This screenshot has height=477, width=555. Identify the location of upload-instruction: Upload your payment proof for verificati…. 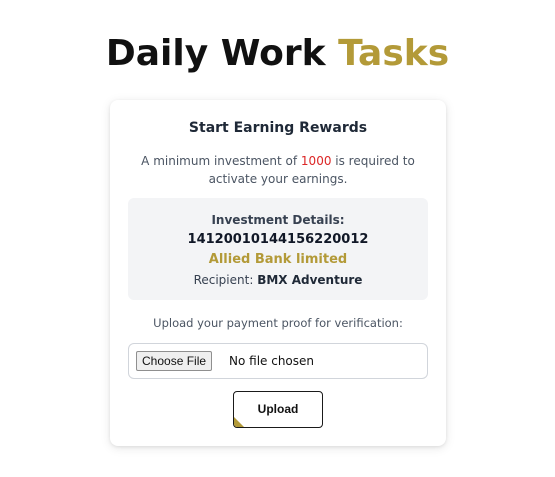
(278, 323).